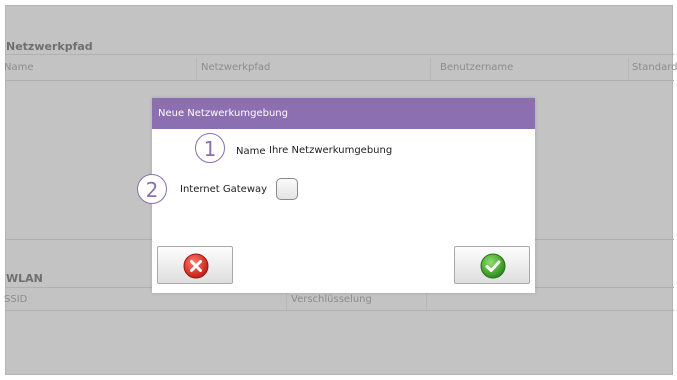  I want to click on section-divider, so click(340, 54).